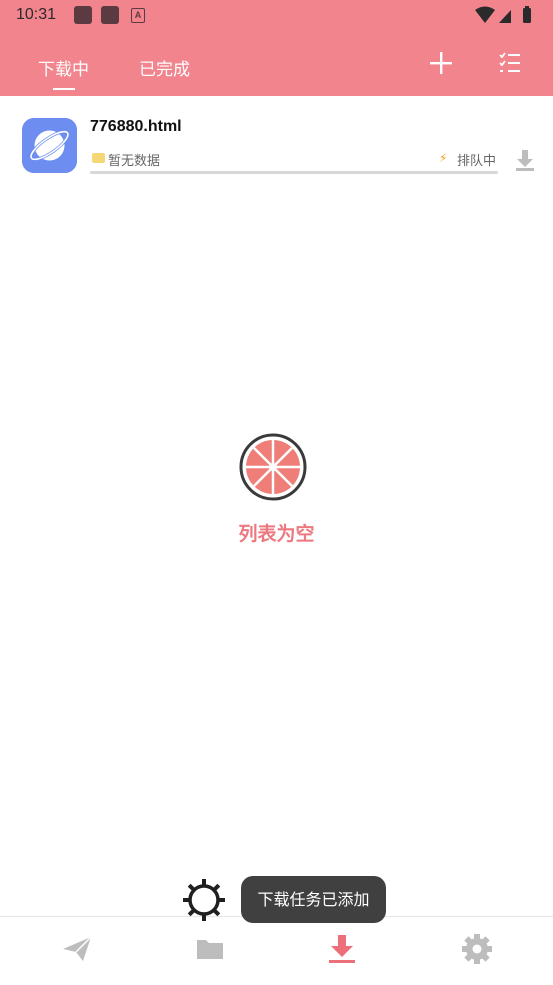 This screenshot has width=553, height=985. Describe the element at coordinates (477, 949) in the screenshot. I see `settings-icon` at that location.